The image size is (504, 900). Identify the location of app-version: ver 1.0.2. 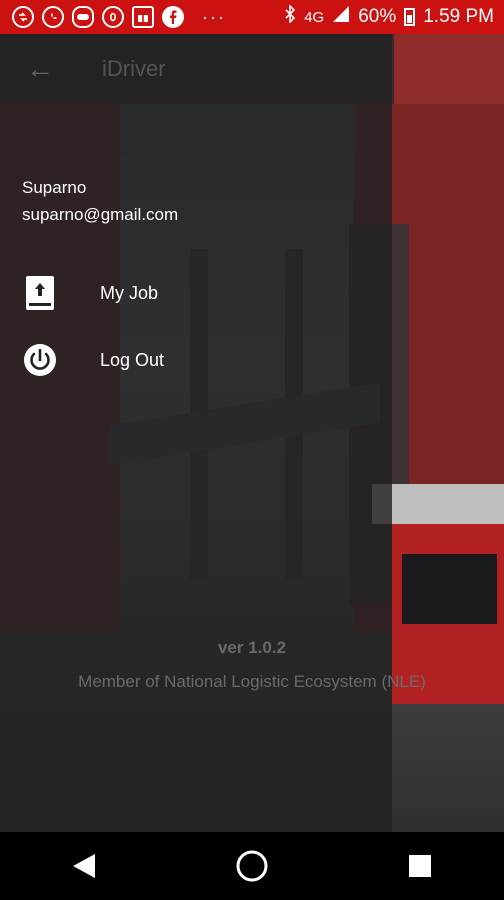
(252, 647).